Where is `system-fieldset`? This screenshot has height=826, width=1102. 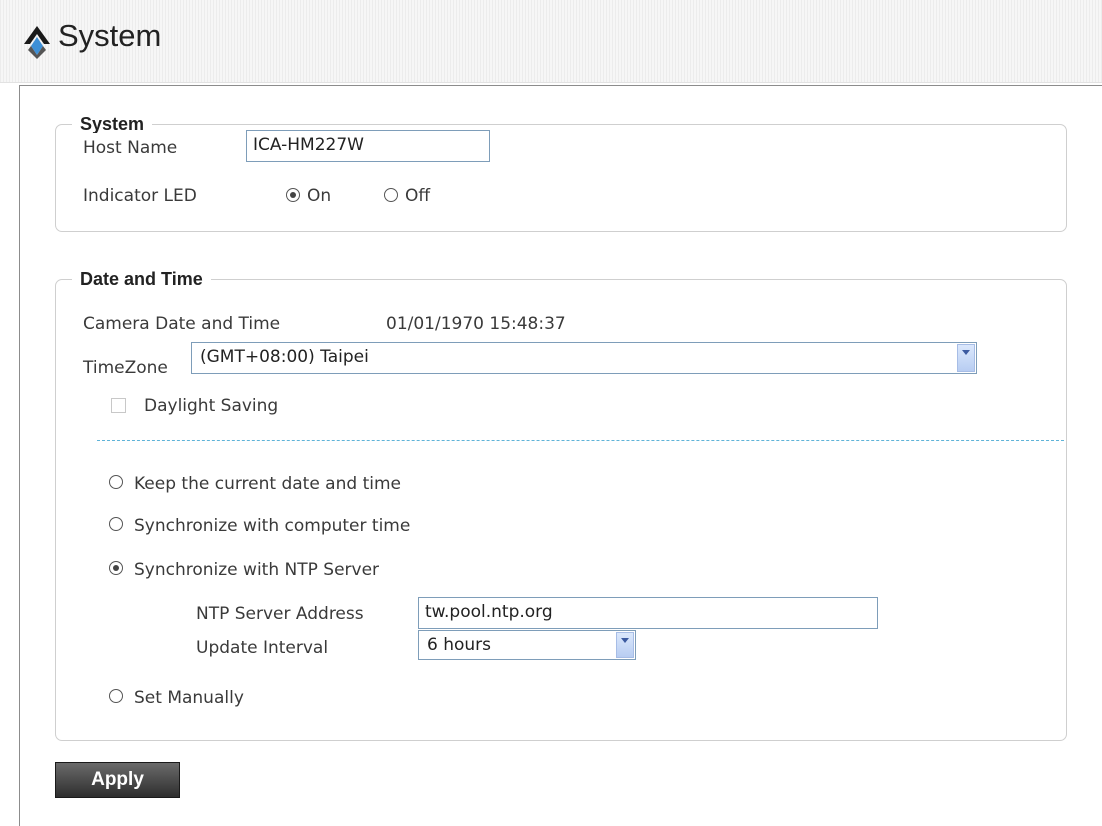 system-fieldset is located at coordinates (561, 178).